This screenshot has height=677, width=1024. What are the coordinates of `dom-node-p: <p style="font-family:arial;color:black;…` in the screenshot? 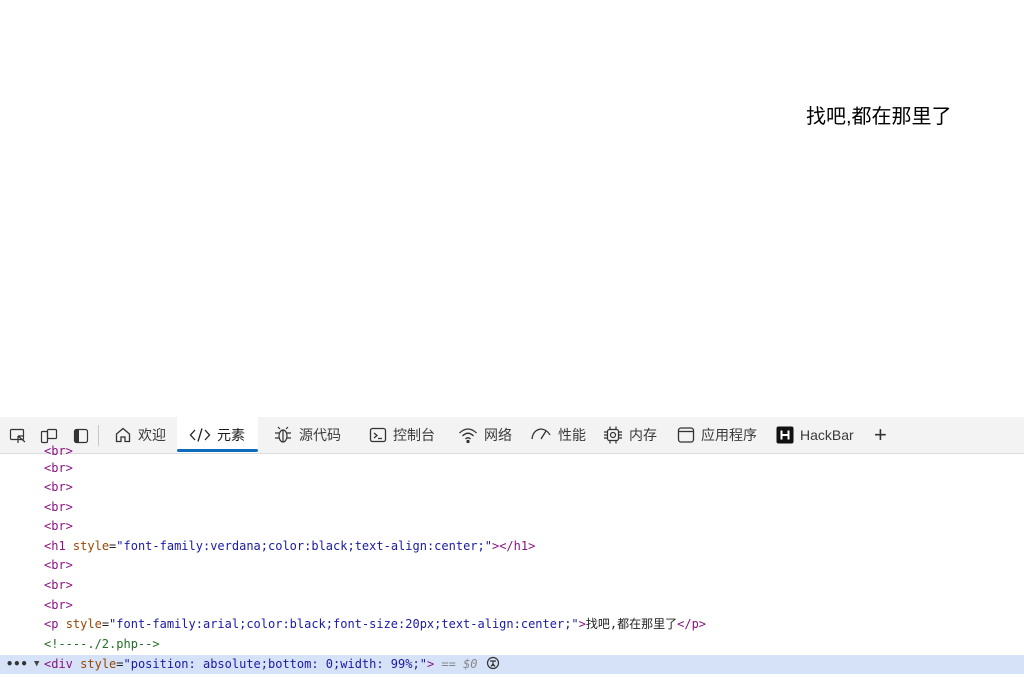 It's located at (512, 624).